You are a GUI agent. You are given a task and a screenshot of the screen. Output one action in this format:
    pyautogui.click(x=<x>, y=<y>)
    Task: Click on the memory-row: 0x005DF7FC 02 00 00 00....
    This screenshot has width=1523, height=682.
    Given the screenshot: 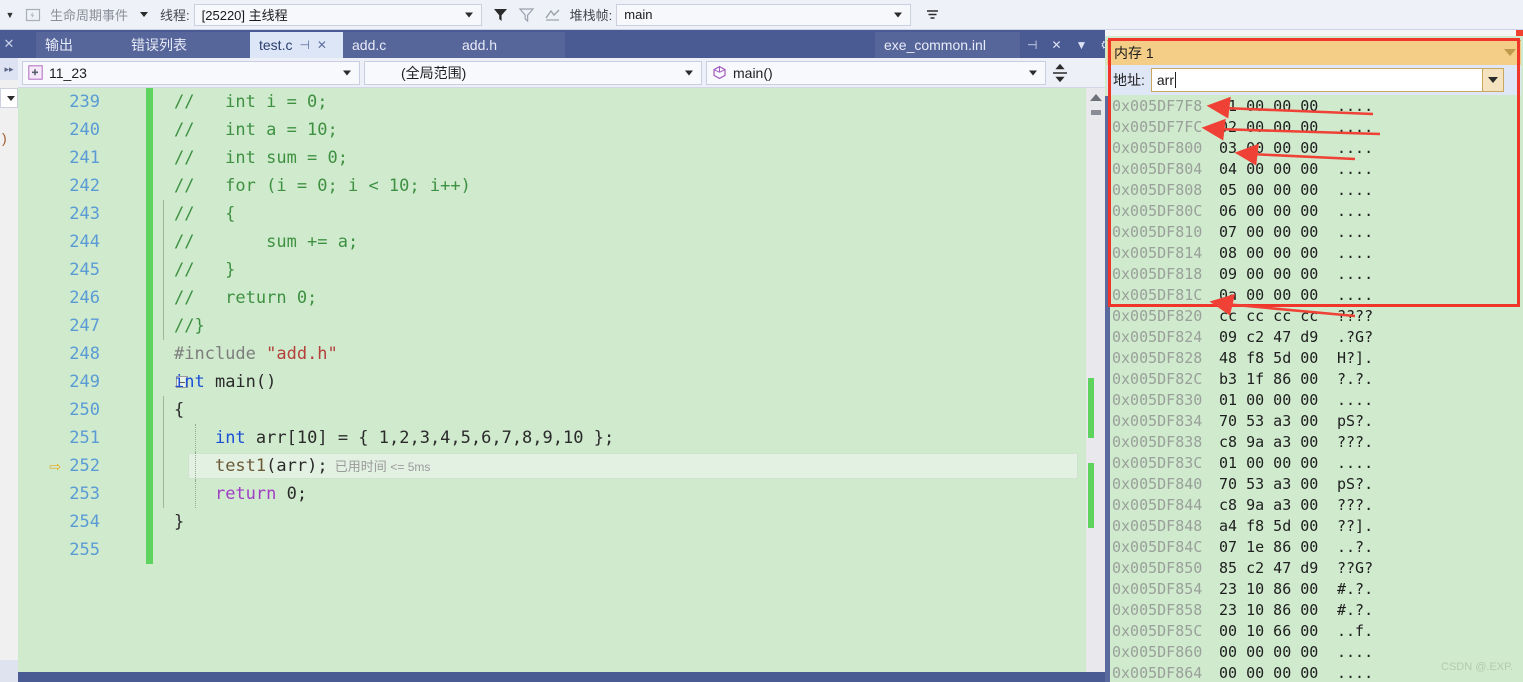 What is the action you would take?
    pyautogui.click(x=1314, y=126)
    